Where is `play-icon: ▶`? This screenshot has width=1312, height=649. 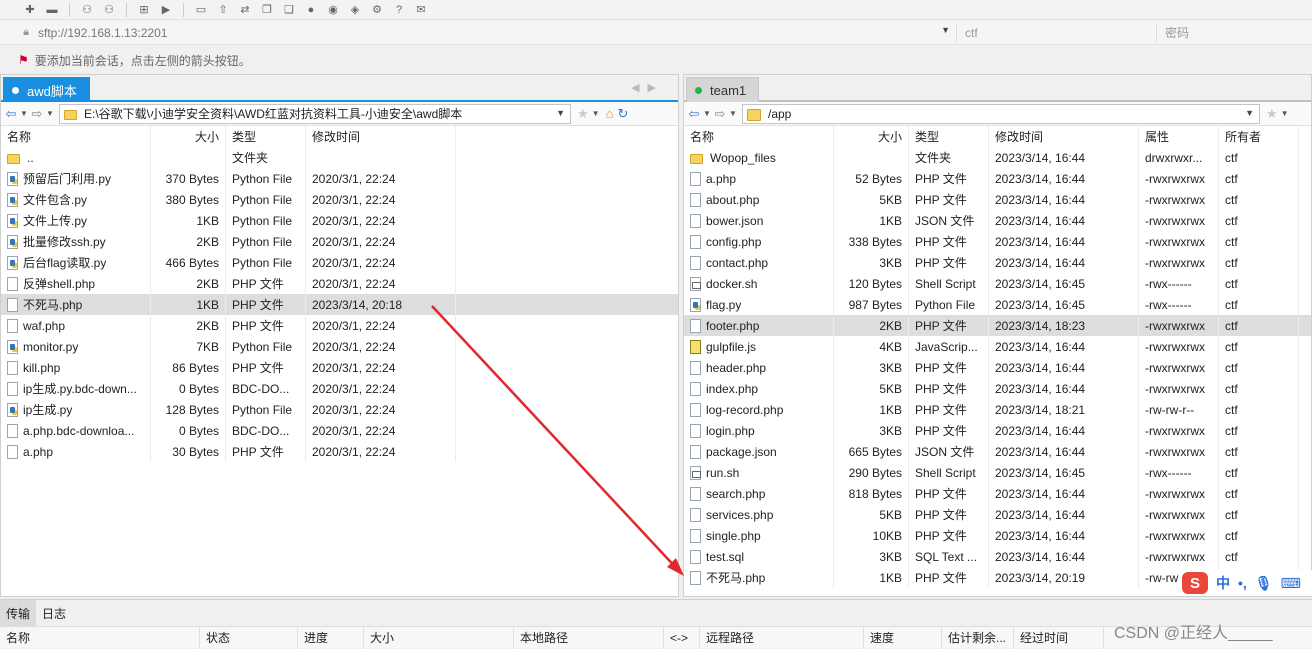 play-icon: ▶ is located at coordinates (166, 10).